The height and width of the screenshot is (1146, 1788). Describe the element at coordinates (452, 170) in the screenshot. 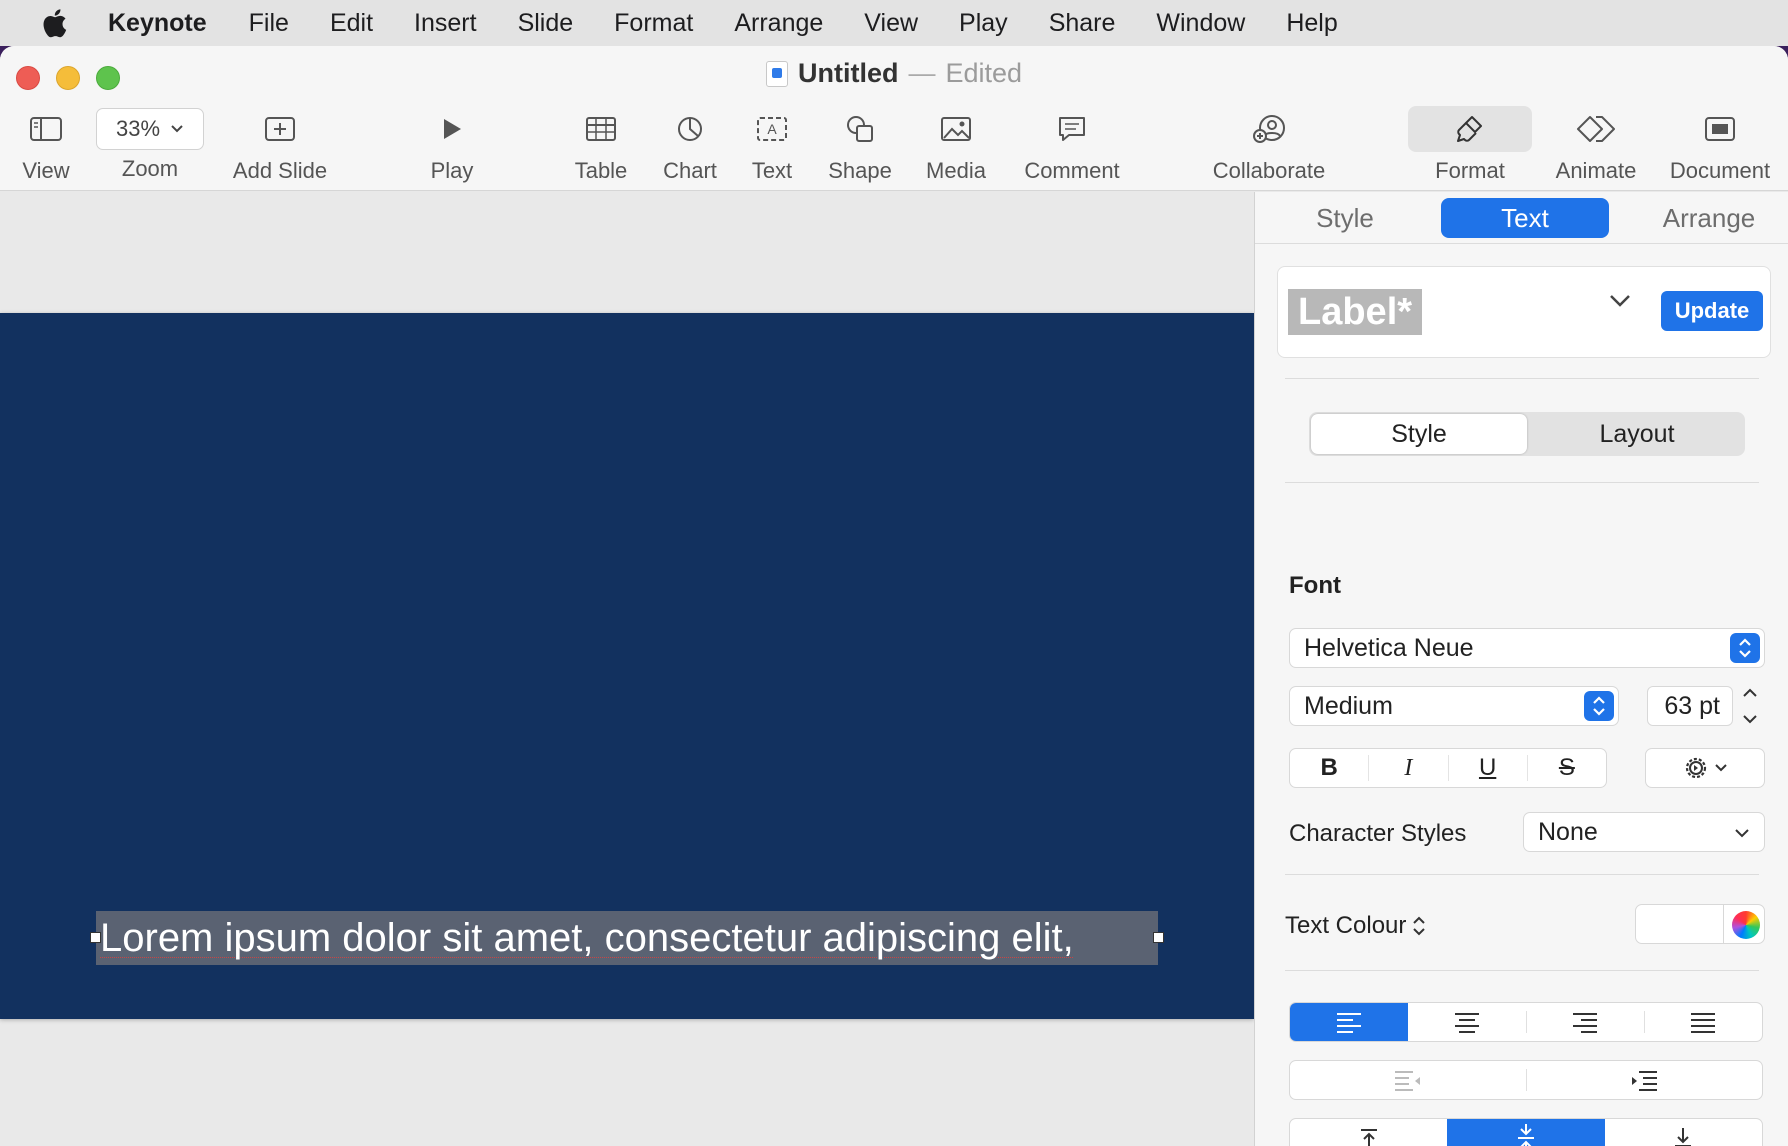

I see `play-label: Play` at that location.